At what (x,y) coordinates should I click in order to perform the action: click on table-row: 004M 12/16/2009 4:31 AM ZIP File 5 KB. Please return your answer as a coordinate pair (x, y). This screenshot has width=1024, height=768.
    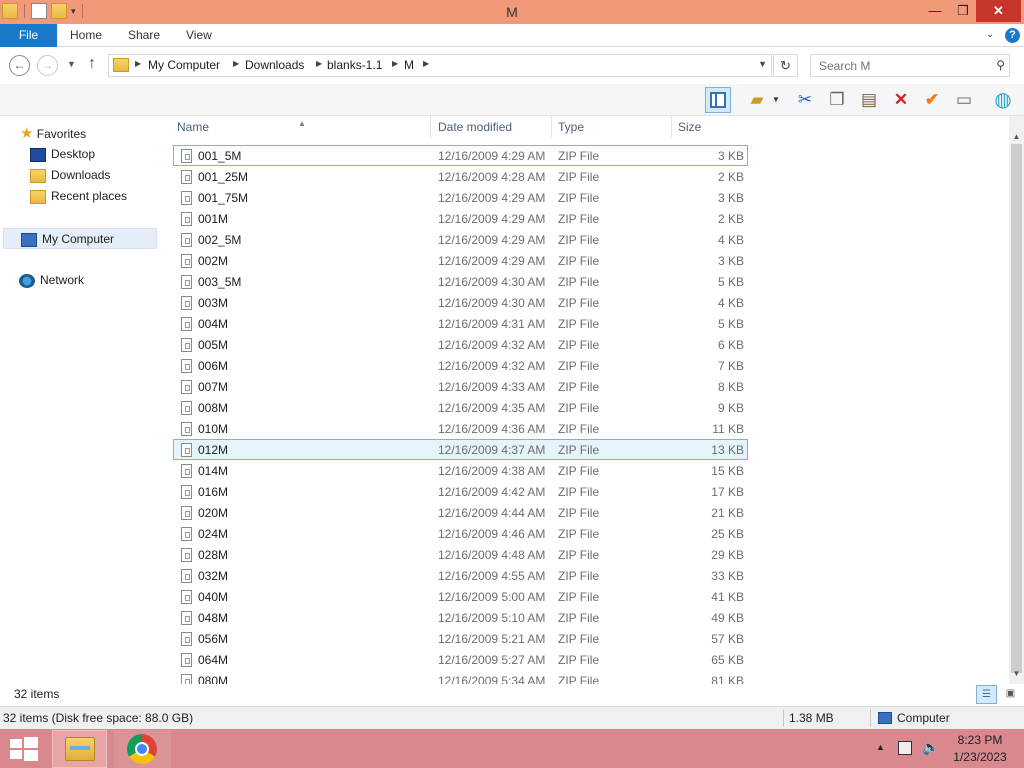
    Looking at the image, I should click on (460, 323).